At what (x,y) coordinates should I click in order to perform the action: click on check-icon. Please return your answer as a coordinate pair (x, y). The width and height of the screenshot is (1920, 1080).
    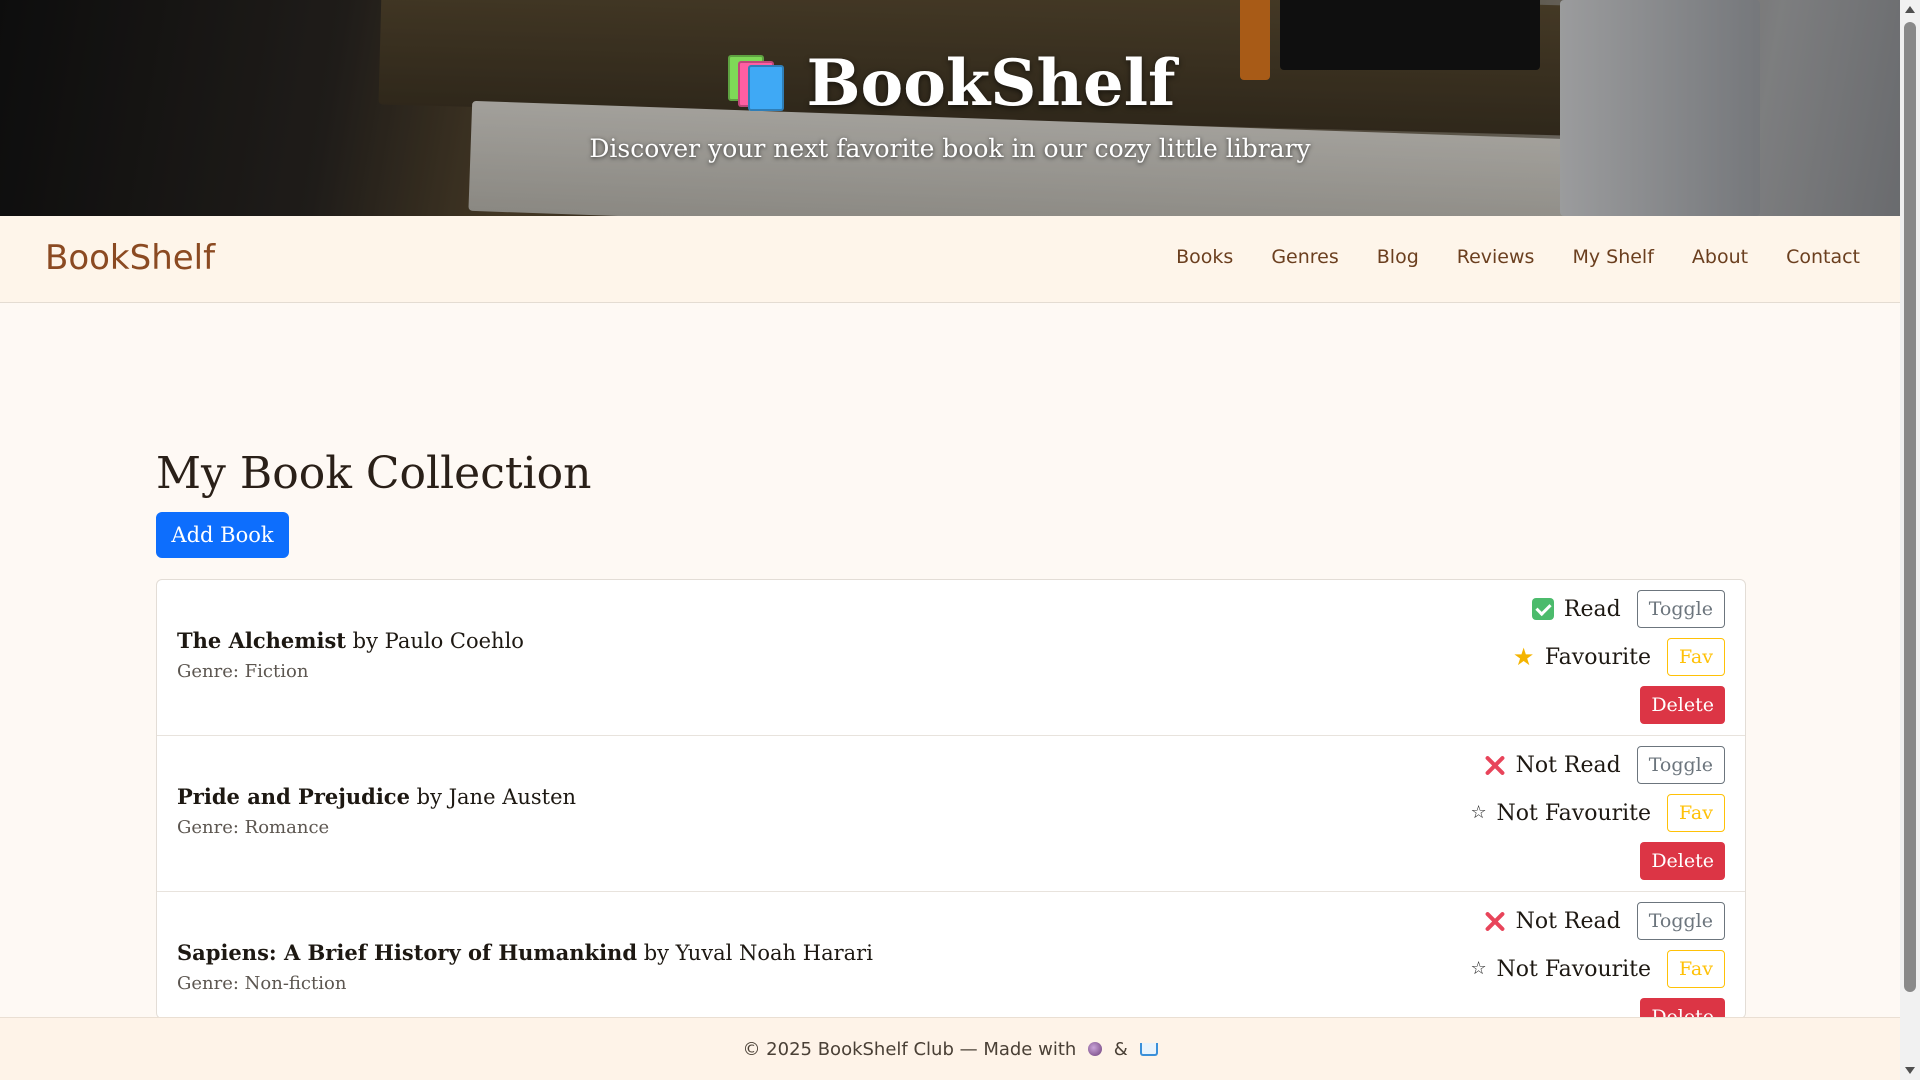
    Looking at the image, I should click on (1542, 609).